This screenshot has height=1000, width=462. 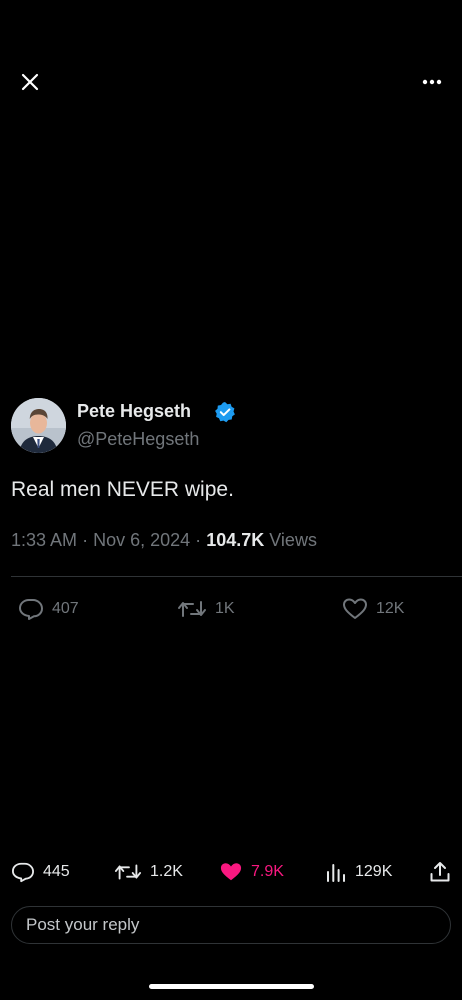 I want to click on views-count-bottom: 129K, so click(x=374, y=871).